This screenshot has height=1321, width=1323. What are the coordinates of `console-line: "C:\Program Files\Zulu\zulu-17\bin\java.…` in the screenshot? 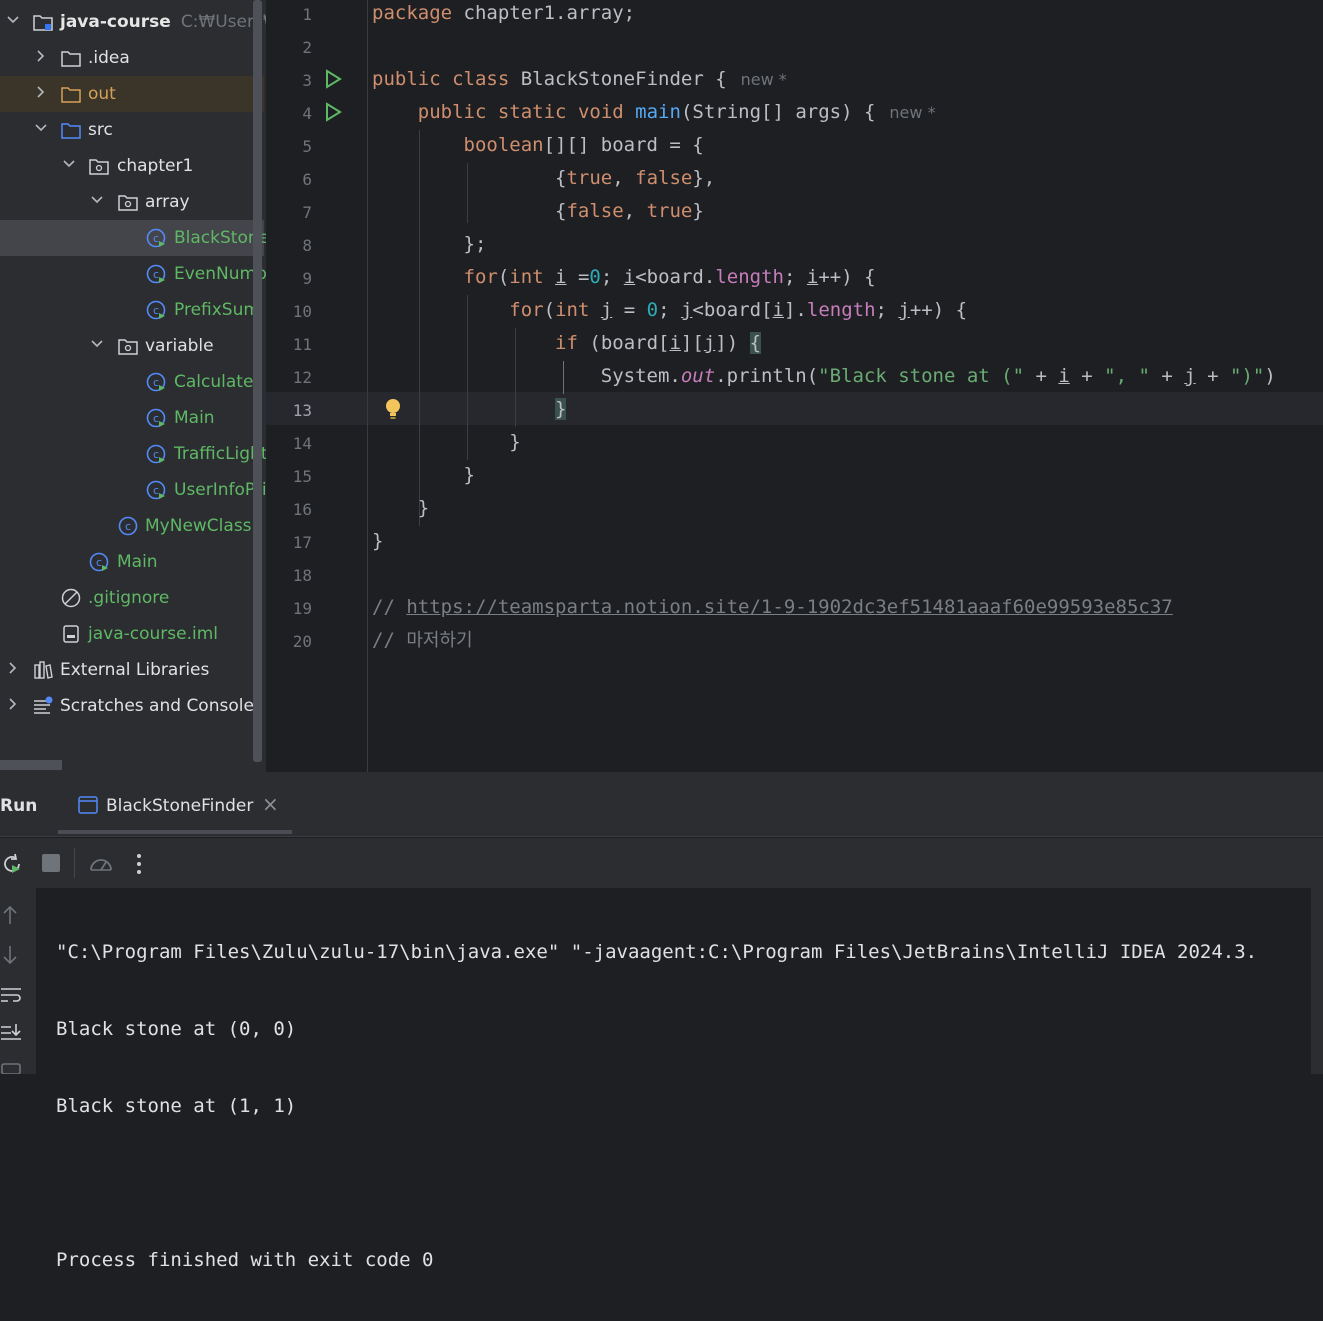 It's located at (657, 952).